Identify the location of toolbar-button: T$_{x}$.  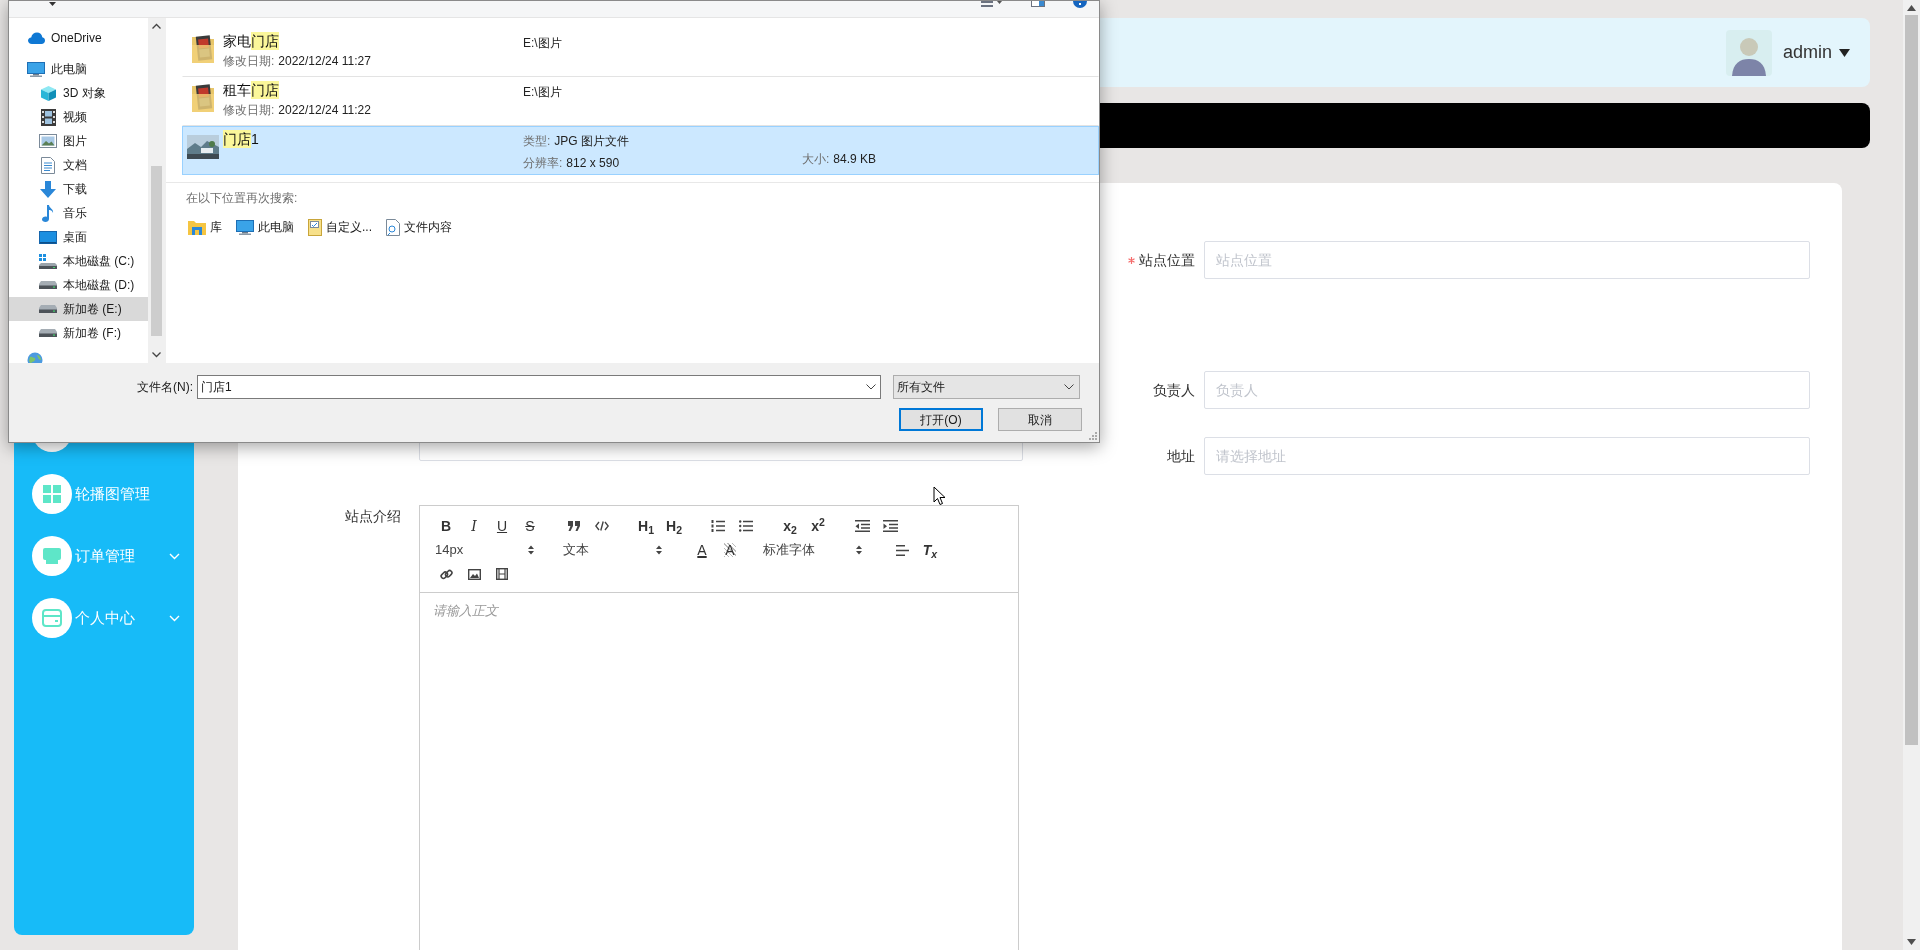
(930, 550).